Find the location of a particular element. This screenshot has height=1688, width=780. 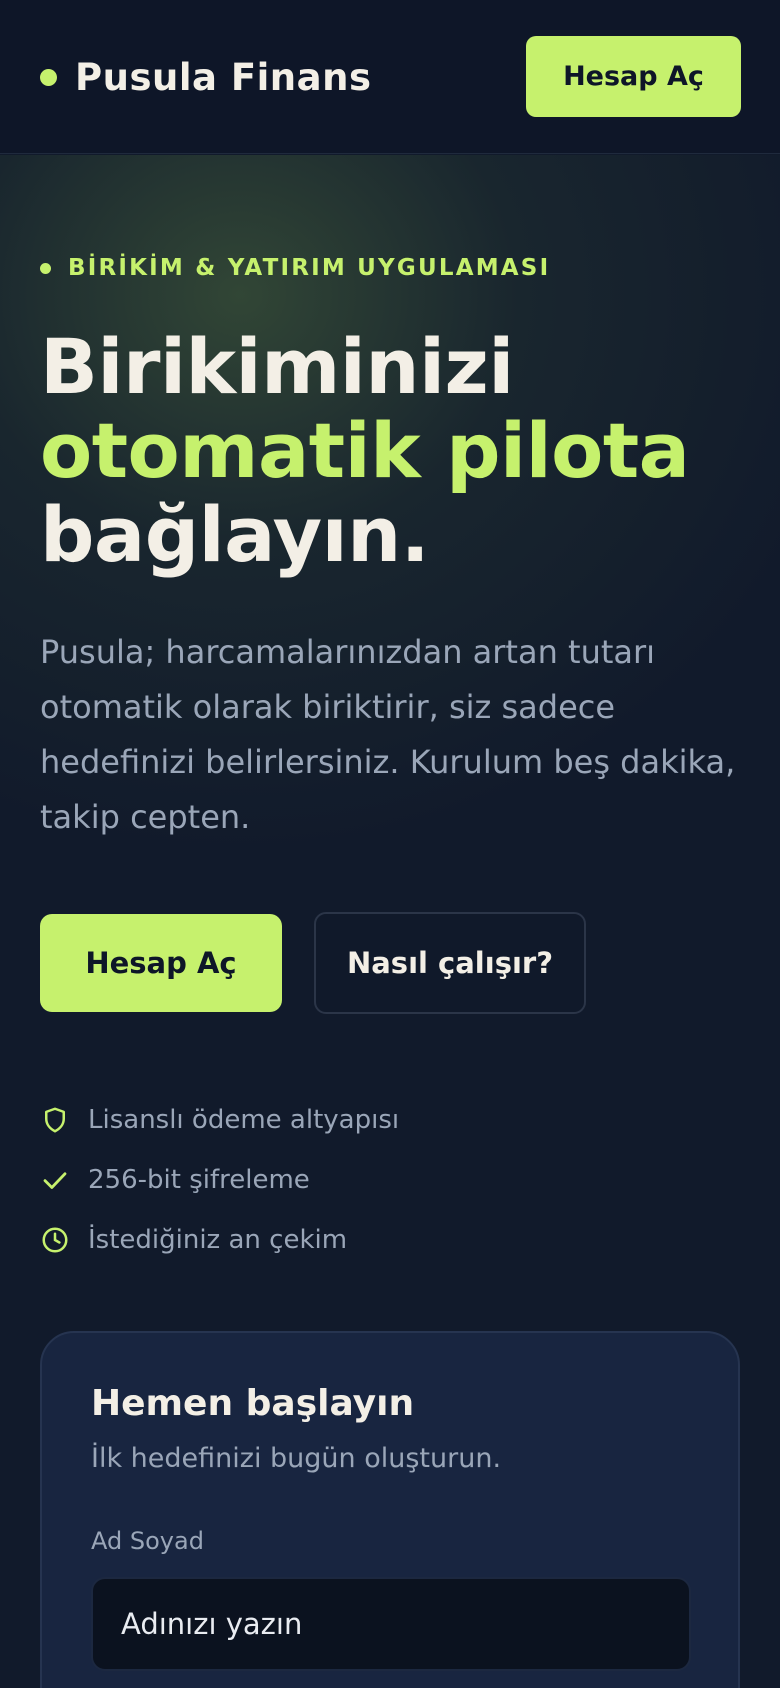

feature-text: Lisanslı ödeme altyapısı is located at coordinates (244, 1120).